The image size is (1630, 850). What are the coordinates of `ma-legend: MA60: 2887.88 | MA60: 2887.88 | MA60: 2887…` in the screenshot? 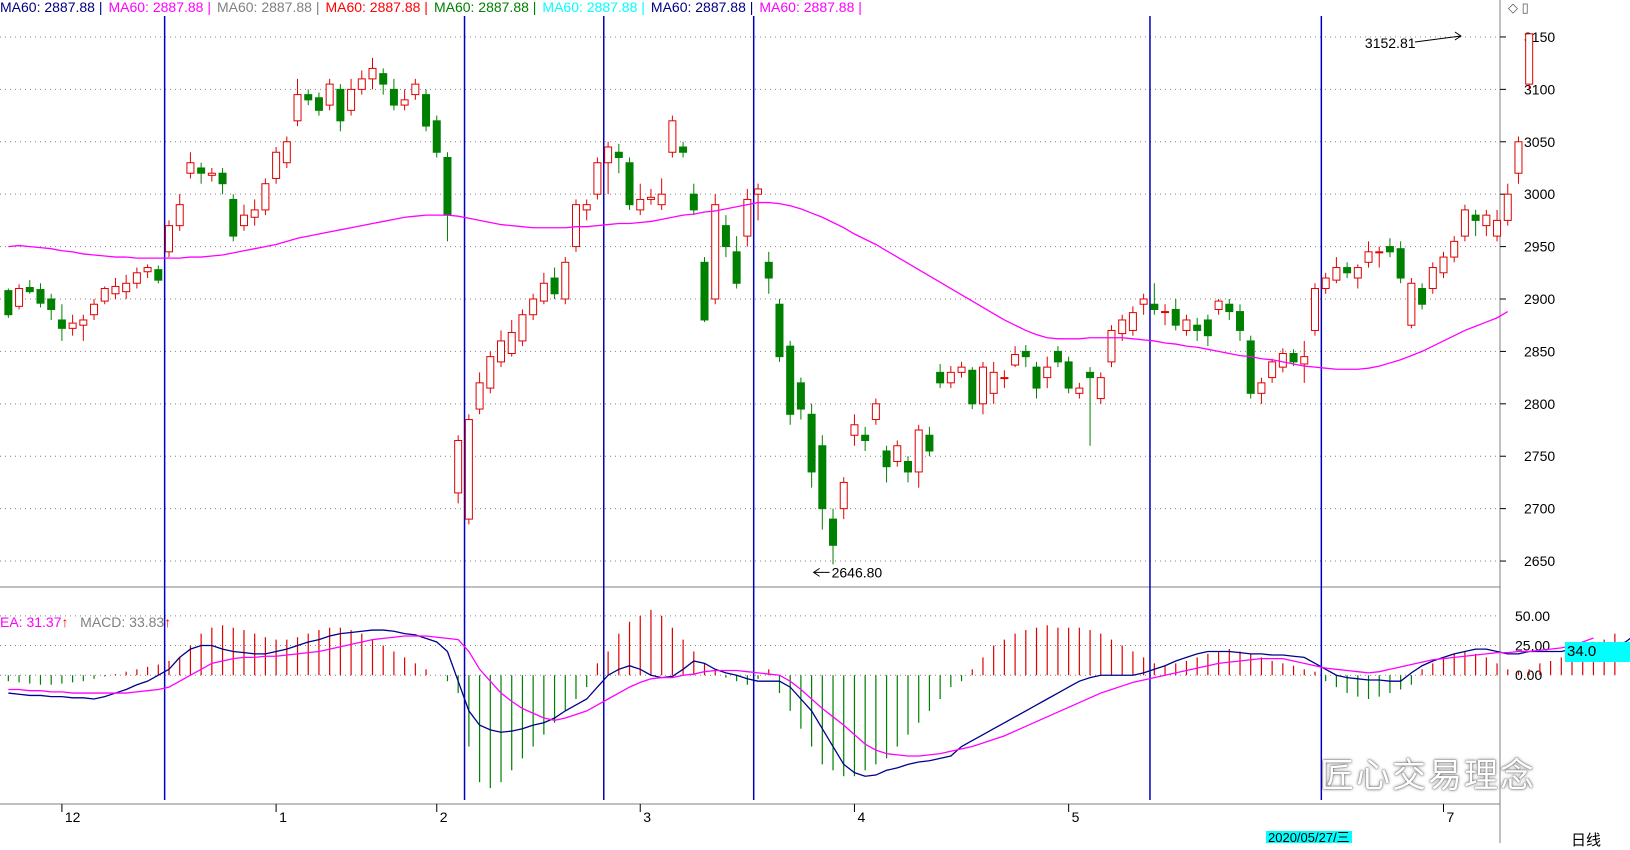 It's located at (434, 7).